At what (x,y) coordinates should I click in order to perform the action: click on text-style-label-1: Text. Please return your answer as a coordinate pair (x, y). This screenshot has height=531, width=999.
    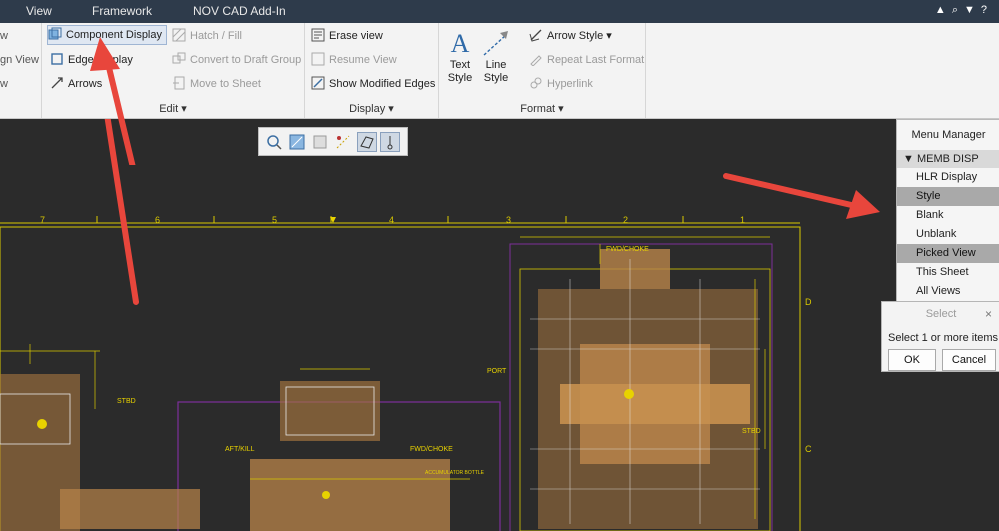
    Looking at the image, I should click on (460, 65).